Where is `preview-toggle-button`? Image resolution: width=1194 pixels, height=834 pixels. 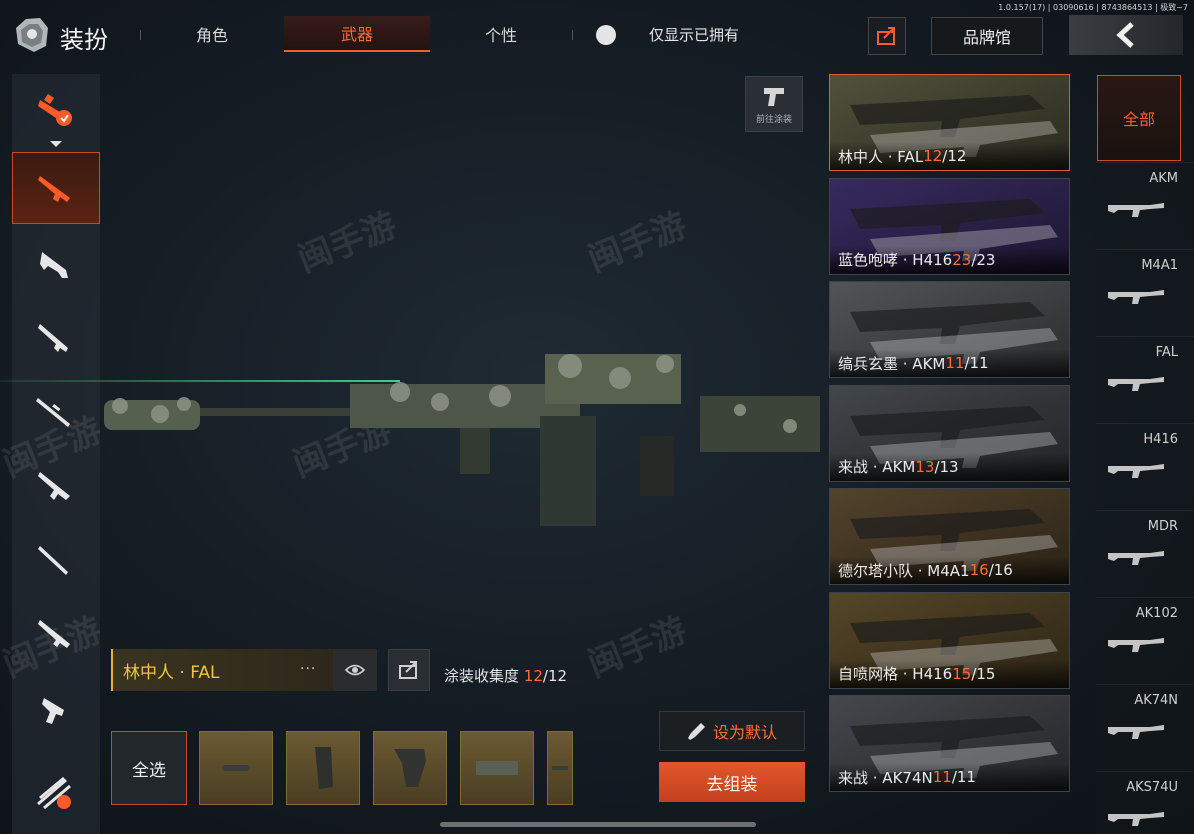 preview-toggle-button is located at coordinates (355, 670).